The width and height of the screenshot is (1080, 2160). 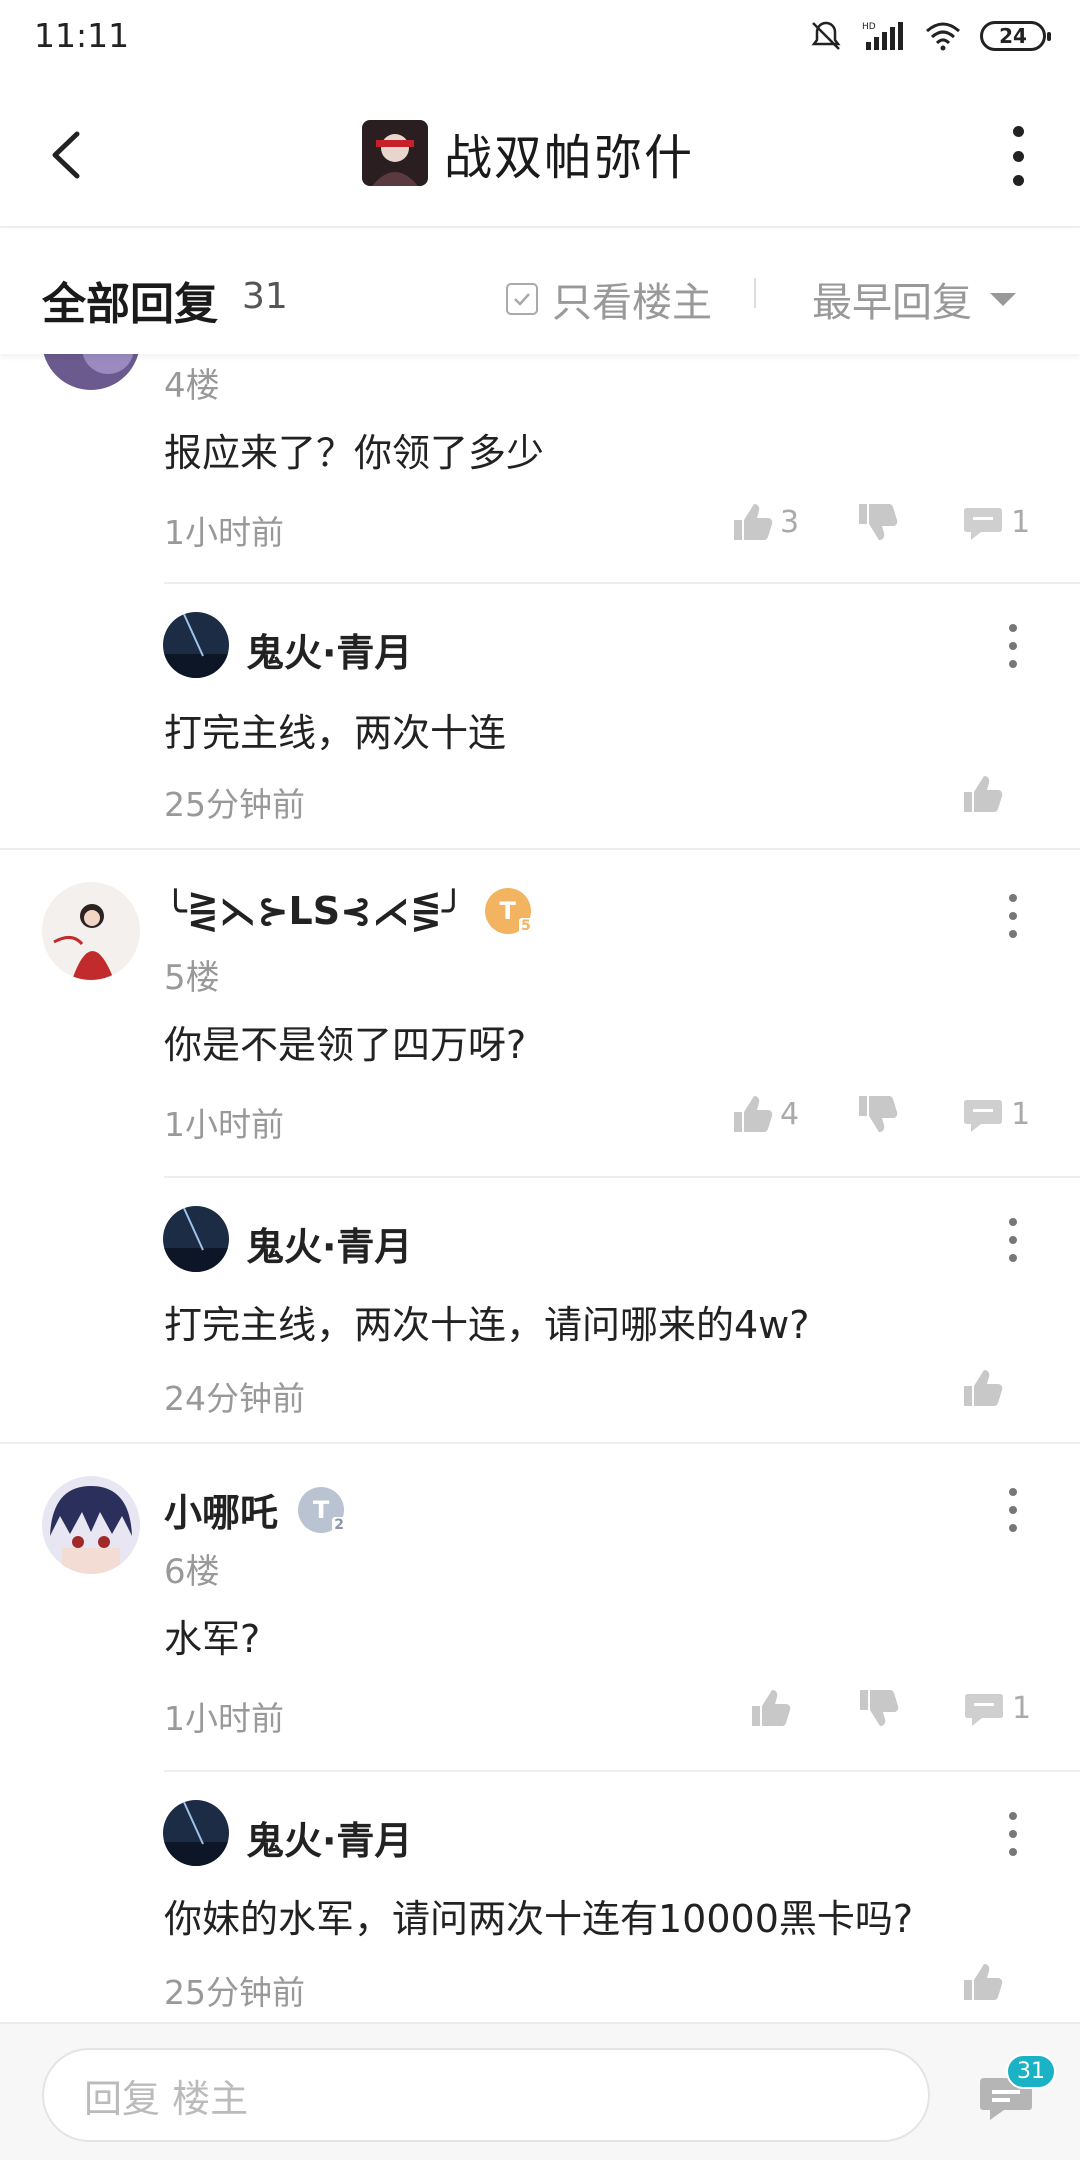 I want to click on like-button: 3, so click(x=764, y=522).